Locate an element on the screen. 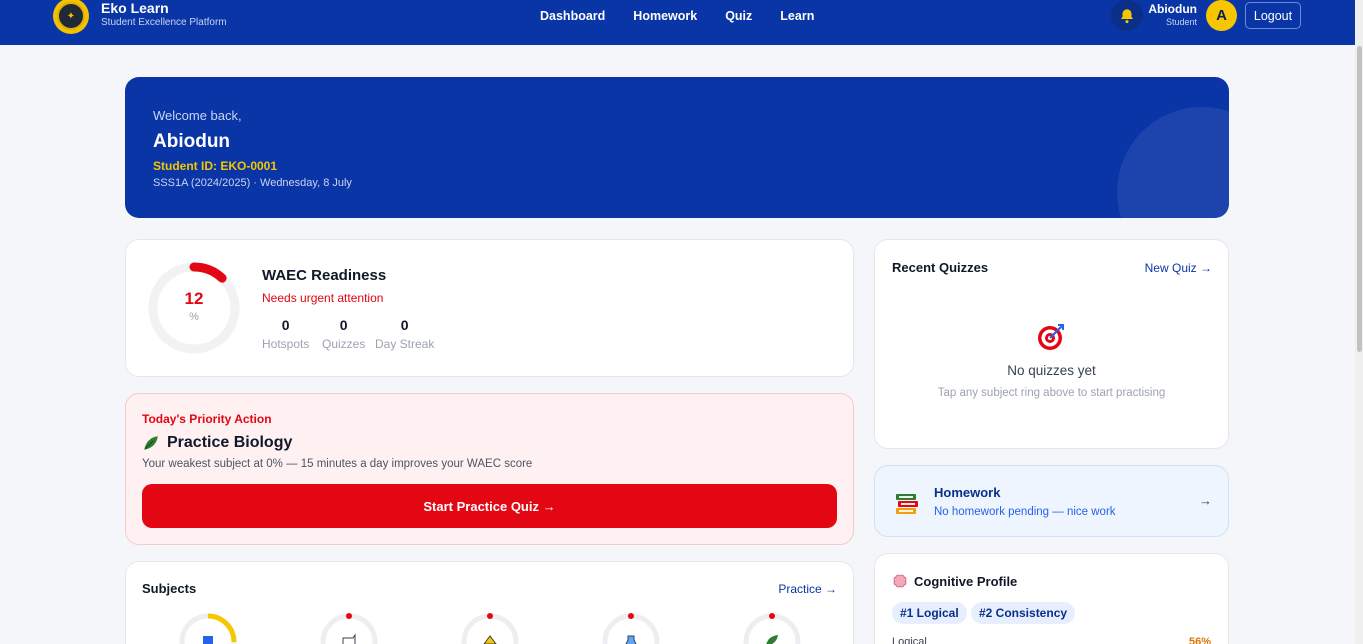  stat-label: Quizzes is located at coordinates (344, 344).